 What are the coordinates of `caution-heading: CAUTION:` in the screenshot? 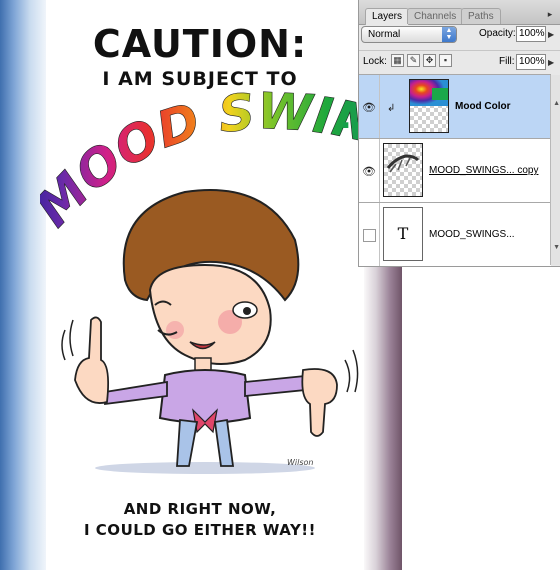 It's located at (200, 44).